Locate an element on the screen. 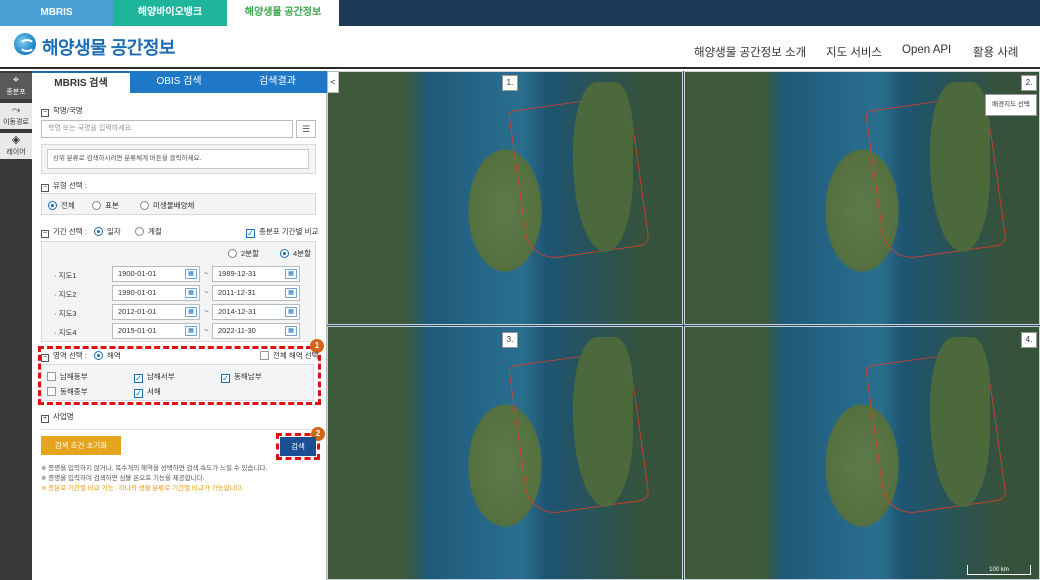  radio-type-specimen: 표본 is located at coordinates (105, 205).